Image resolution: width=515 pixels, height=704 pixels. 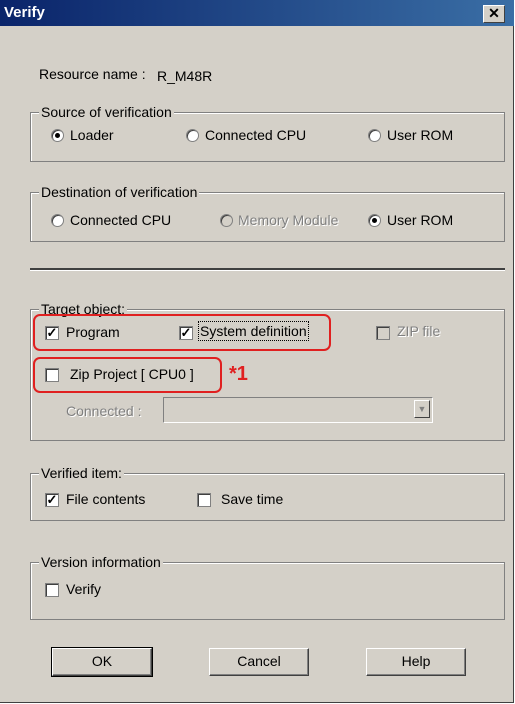 I want to click on destination-user-rom-label: User ROM, so click(x=420, y=220).